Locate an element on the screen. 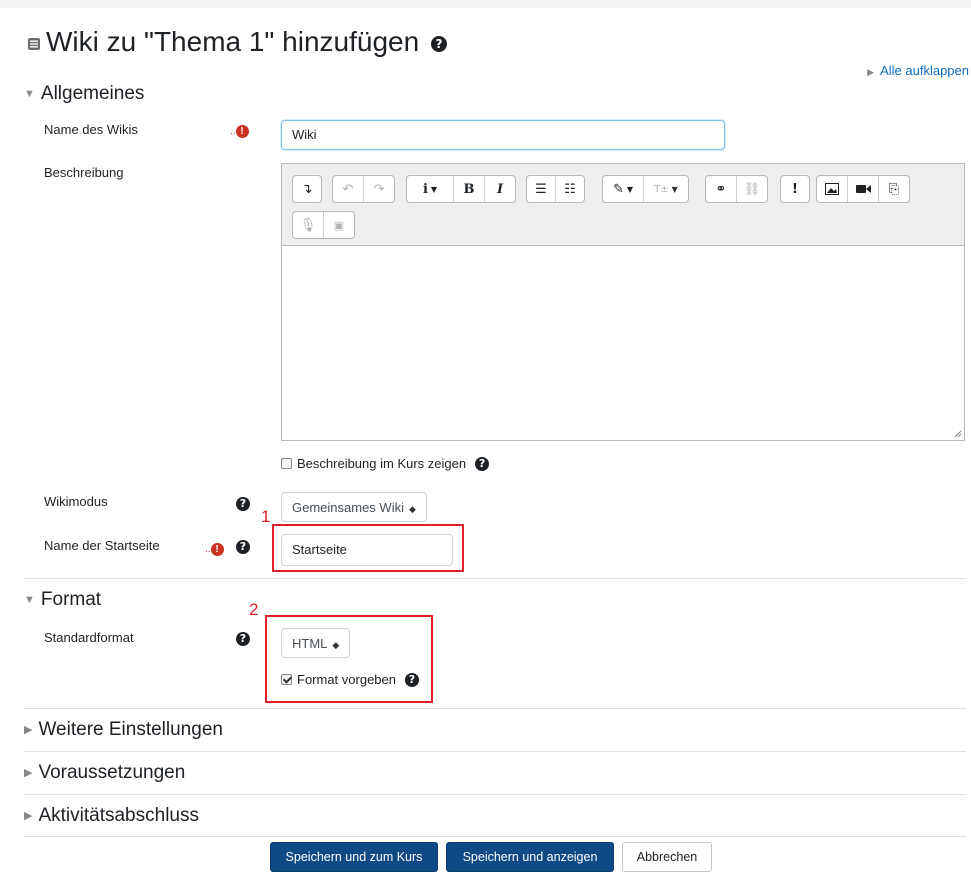 The width and height of the screenshot is (971, 872). wiki-activity-icon is located at coordinates (34, 44).